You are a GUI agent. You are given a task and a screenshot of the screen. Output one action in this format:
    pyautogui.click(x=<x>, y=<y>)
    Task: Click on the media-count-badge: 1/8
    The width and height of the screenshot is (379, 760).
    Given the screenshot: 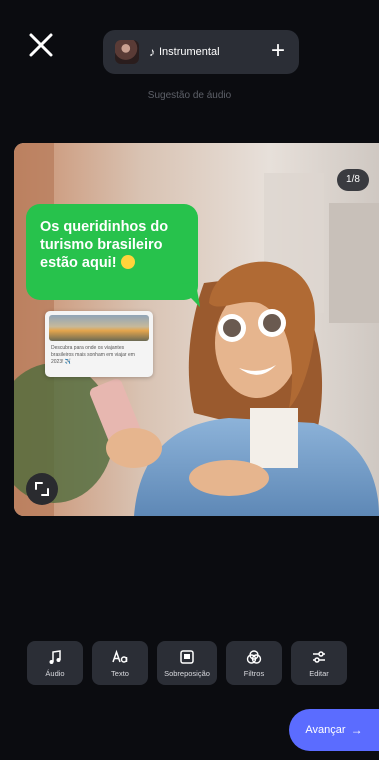 What is the action you would take?
    pyautogui.click(x=353, y=180)
    